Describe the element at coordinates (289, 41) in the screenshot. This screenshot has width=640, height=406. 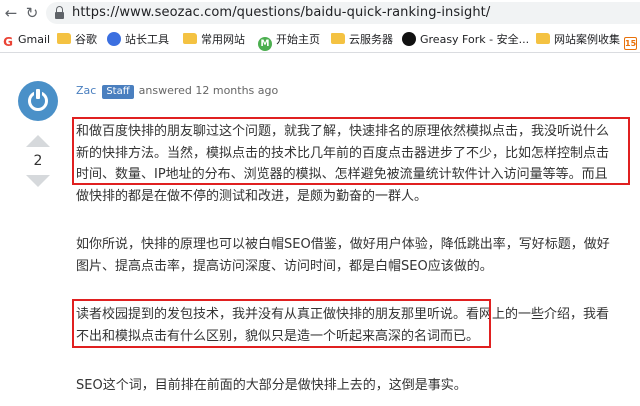
I see `bookmark-start-page: M 开始主页` at that location.